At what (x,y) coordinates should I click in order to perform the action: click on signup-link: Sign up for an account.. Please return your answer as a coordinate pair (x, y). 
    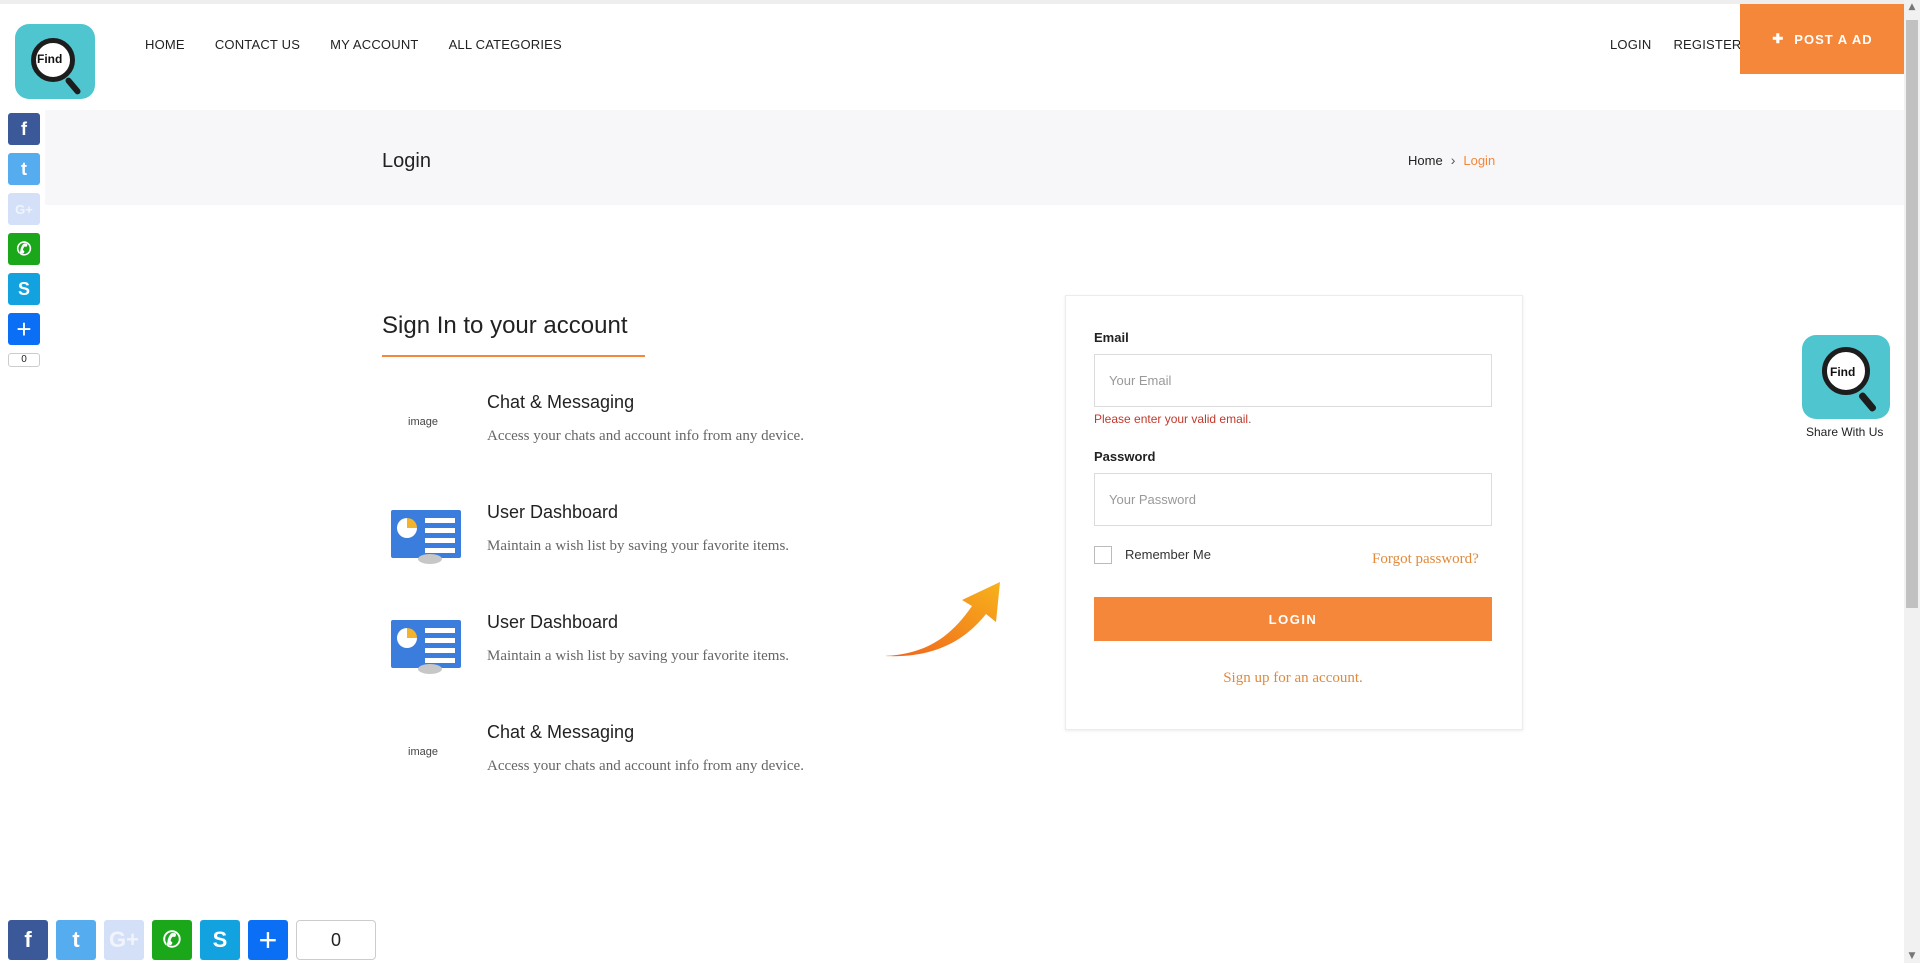
    Looking at the image, I should click on (1293, 678).